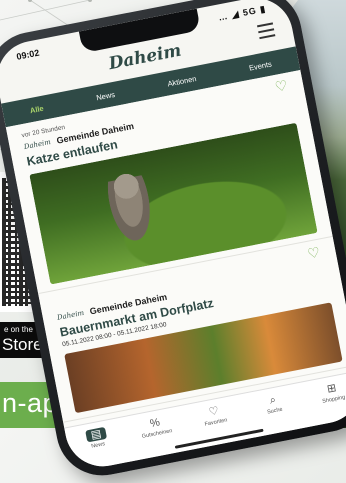  Describe the element at coordinates (96, 438) in the screenshot. I see `nav-news: ▤ News` at that location.